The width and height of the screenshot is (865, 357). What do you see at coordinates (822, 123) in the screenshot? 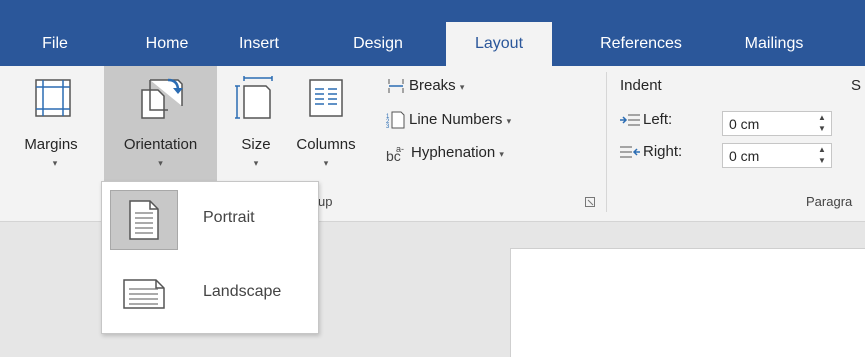
I see `indent-left-spinner: ▲ ▼` at bounding box center [822, 123].